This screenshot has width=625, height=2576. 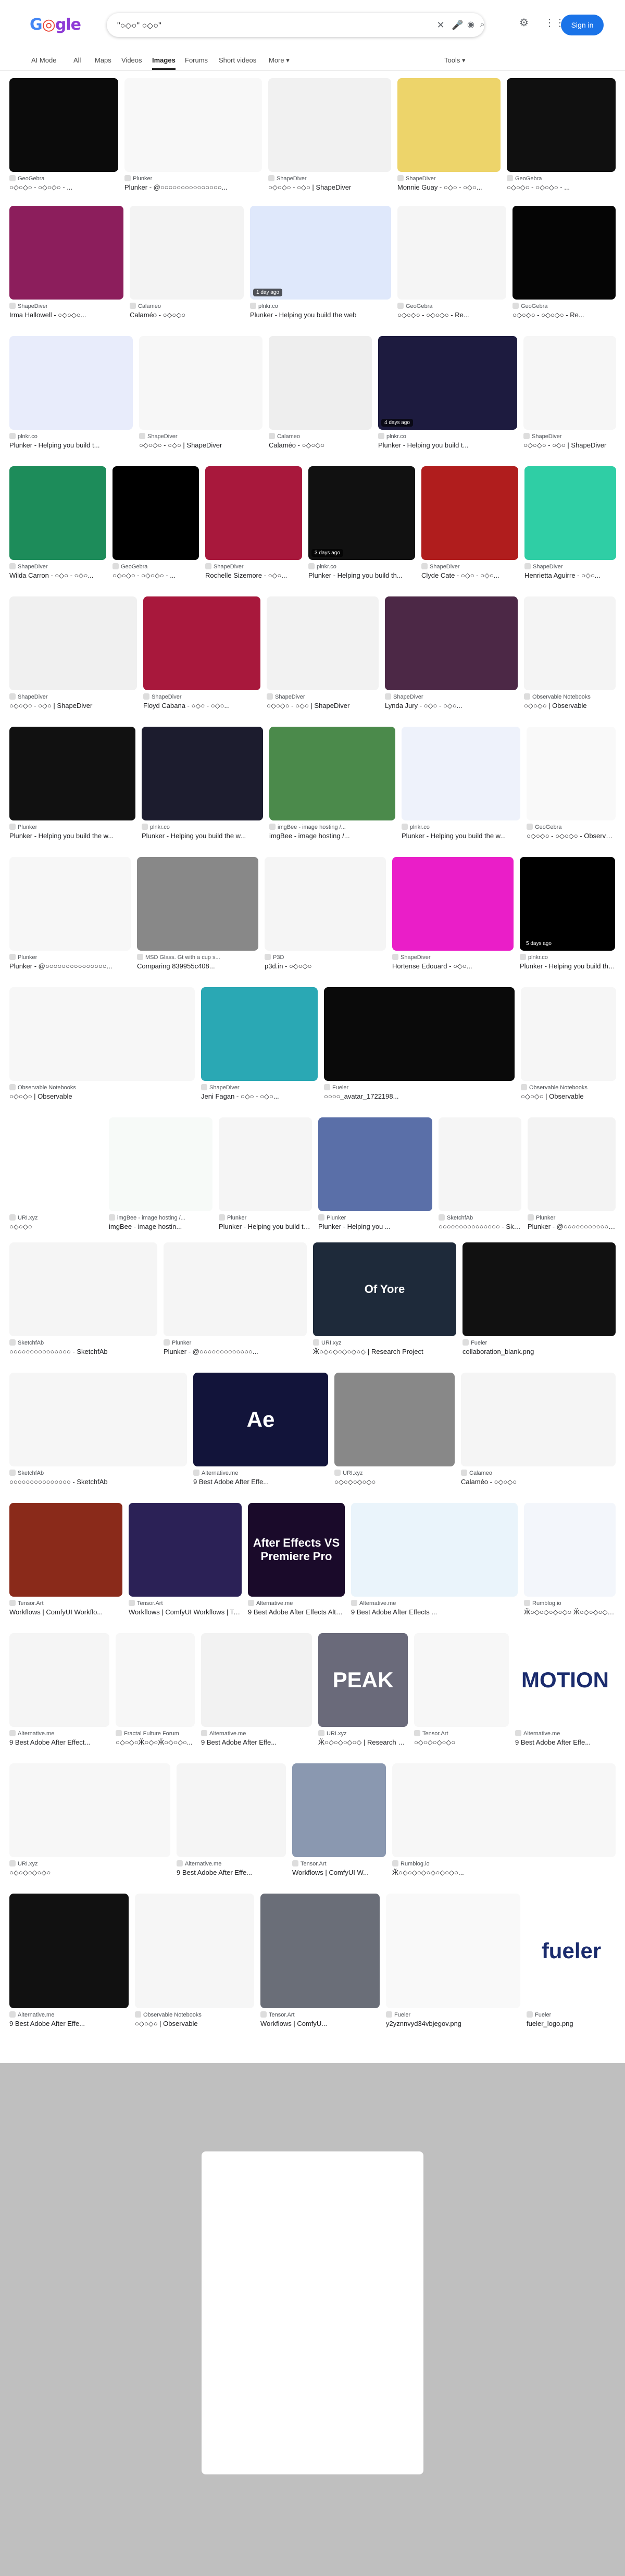 What do you see at coordinates (419, 1087) in the screenshot?
I see `result-source: Fueler` at bounding box center [419, 1087].